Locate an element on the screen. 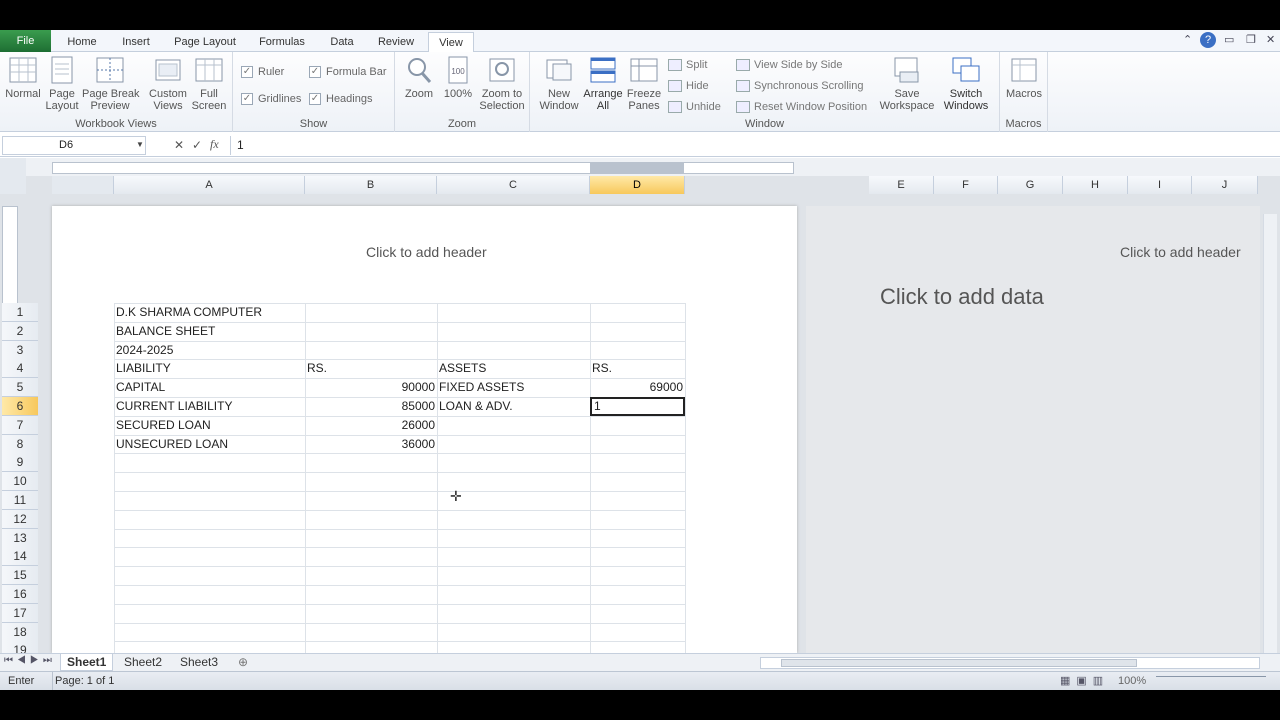 Image resolution: width=1280 pixels, height=720 pixels. restore-icon: ❐ is located at coordinates (1251, 39).